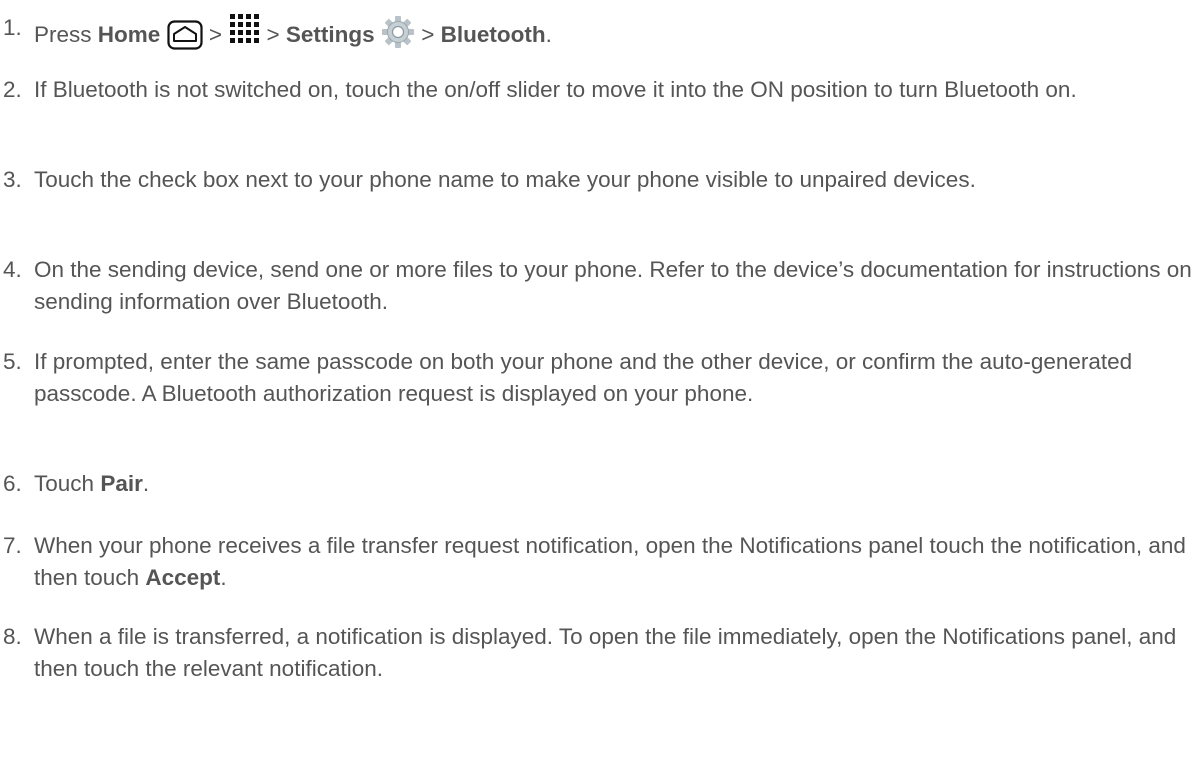  What do you see at coordinates (12, 361) in the screenshot?
I see `step-number: 5.` at bounding box center [12, 361].